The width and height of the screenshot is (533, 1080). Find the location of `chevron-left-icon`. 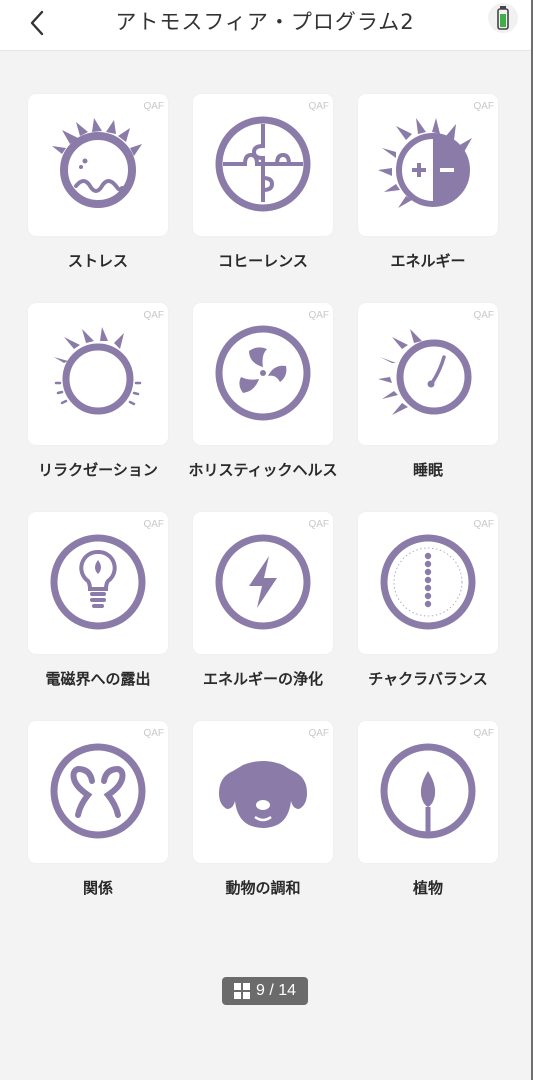

chevron-left-icon is located at coordinates (37, 23).